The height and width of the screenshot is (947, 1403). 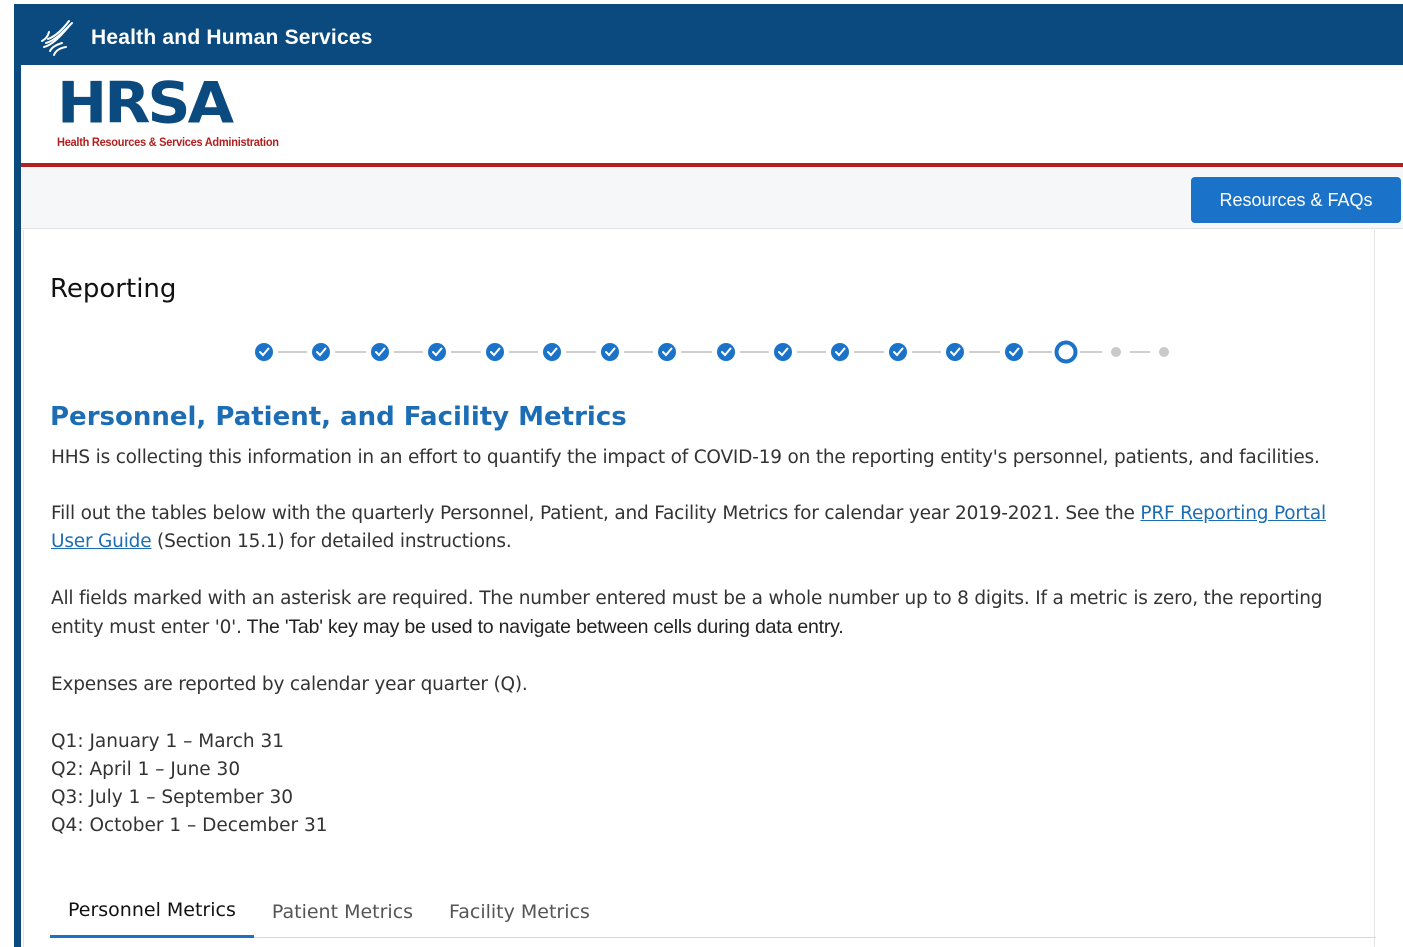 What do you see at coordinates (17, 475) in the screenshot?
I see `window-frame-left` at bounding box center [17, 475].